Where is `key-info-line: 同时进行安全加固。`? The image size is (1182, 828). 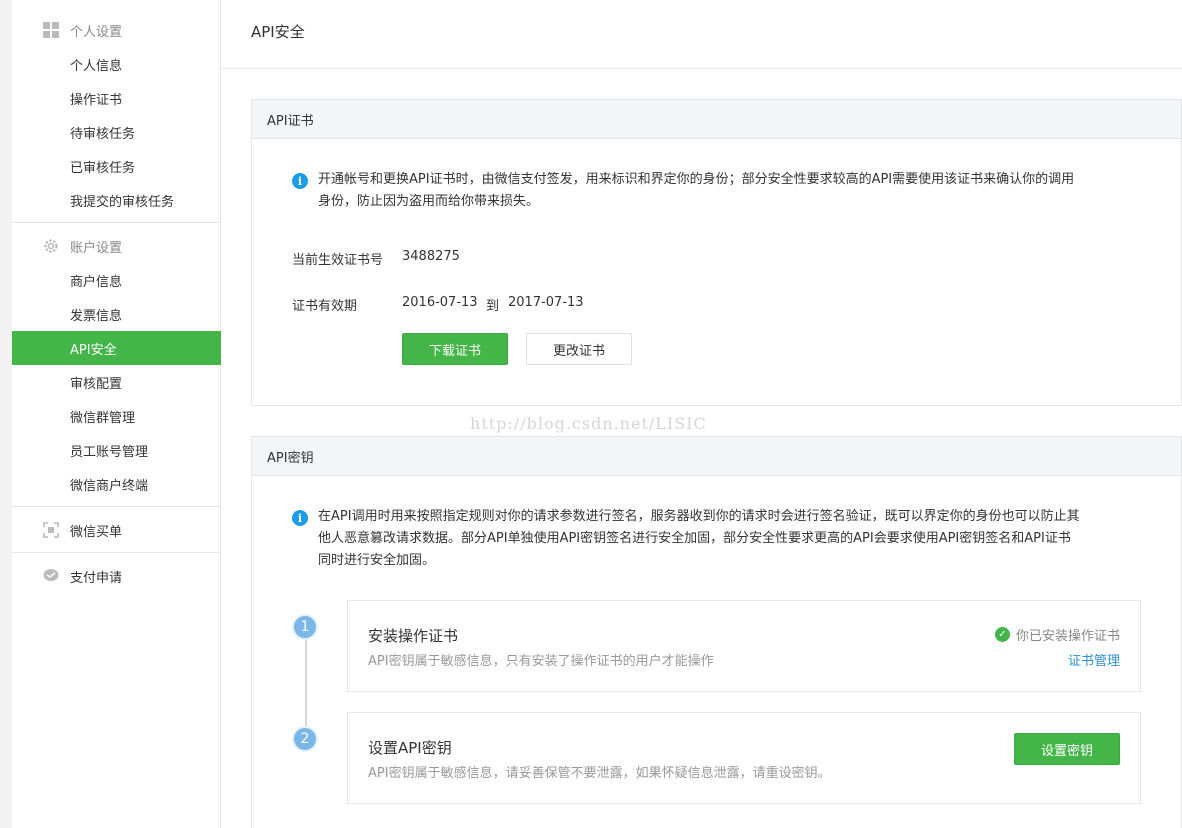
key-info-line: 同时进行安全加固。 is located at coordinates (377, 560).